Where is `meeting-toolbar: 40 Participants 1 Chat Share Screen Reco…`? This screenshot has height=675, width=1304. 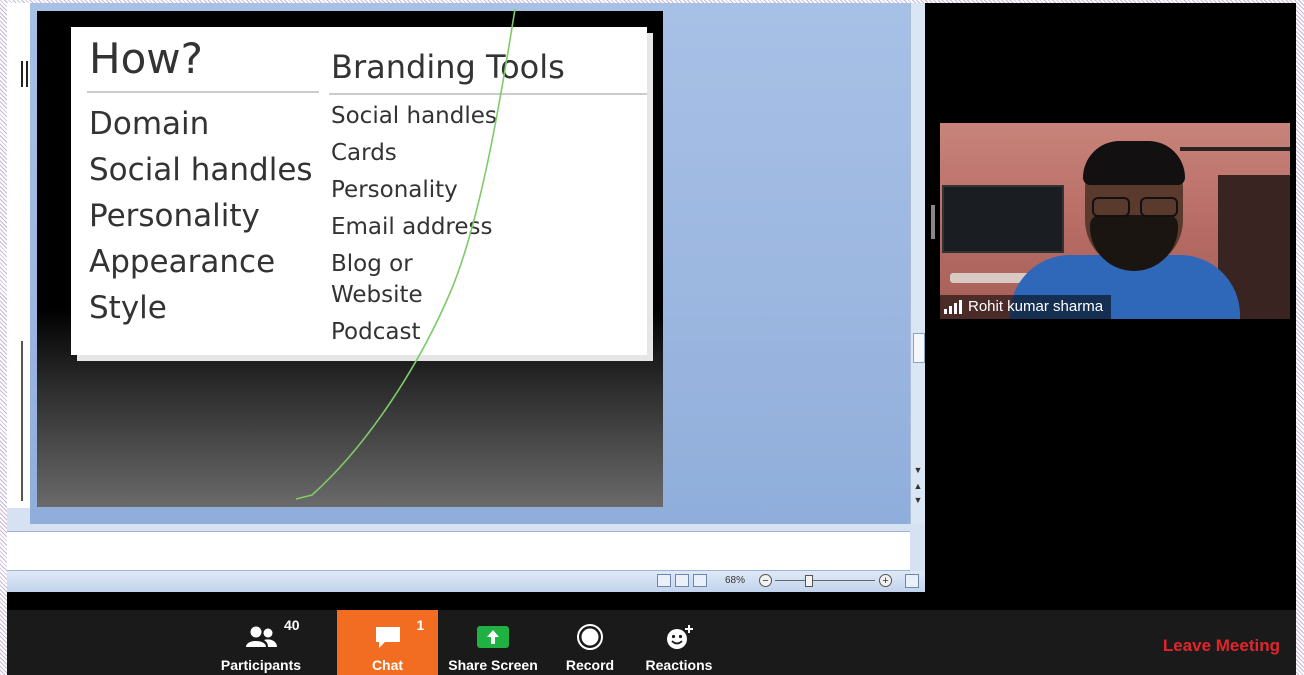 meeting-toolbar: 40 Participants 1 Chat Share Screen Reco… is located at coordinates (651, 642).